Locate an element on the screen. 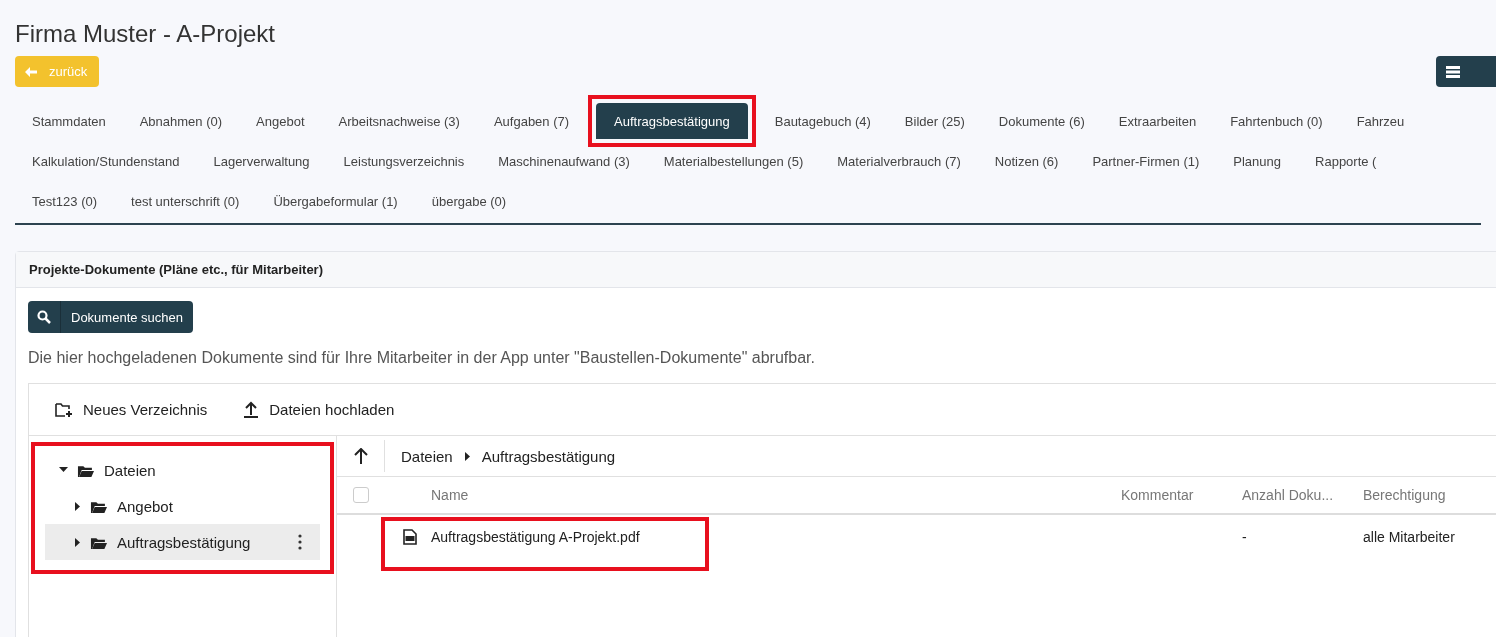 The image size is (1496, 637). tab: Rapporte ( is located at coordinates (1346, 161).